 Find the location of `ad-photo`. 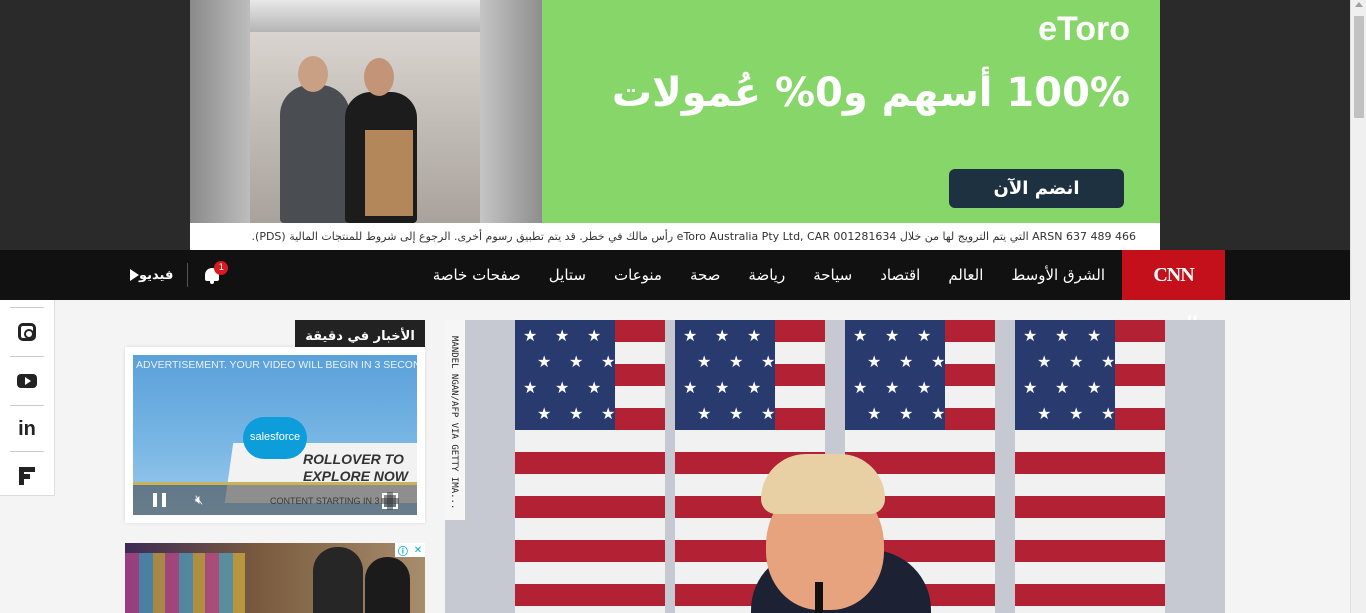

ad-photo is located at coordinates (366, 111).